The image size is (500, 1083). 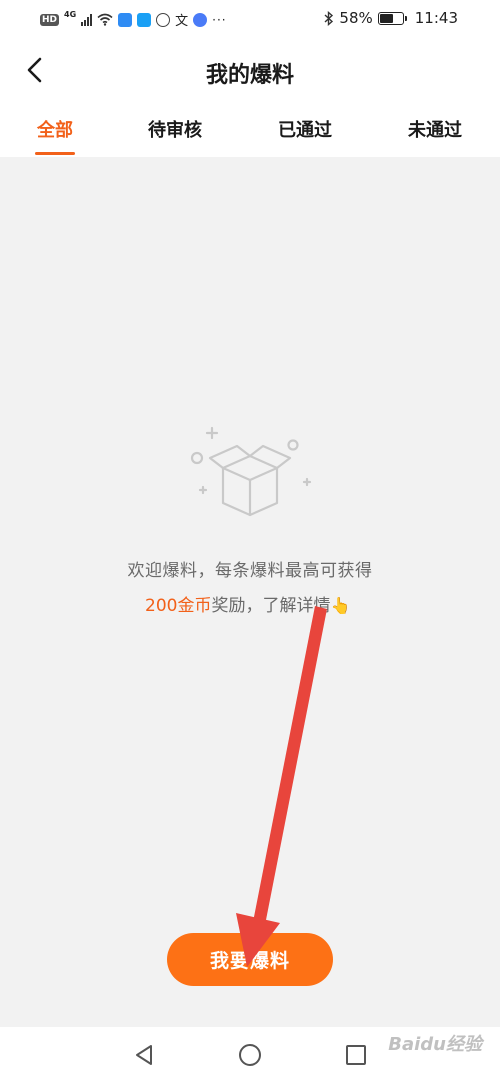 What do you see at coordinates (250, 128) in the screenshot?
I see `tab-bar: 全部 待审核 已通过 未通过` at bounding box center [250, 128].